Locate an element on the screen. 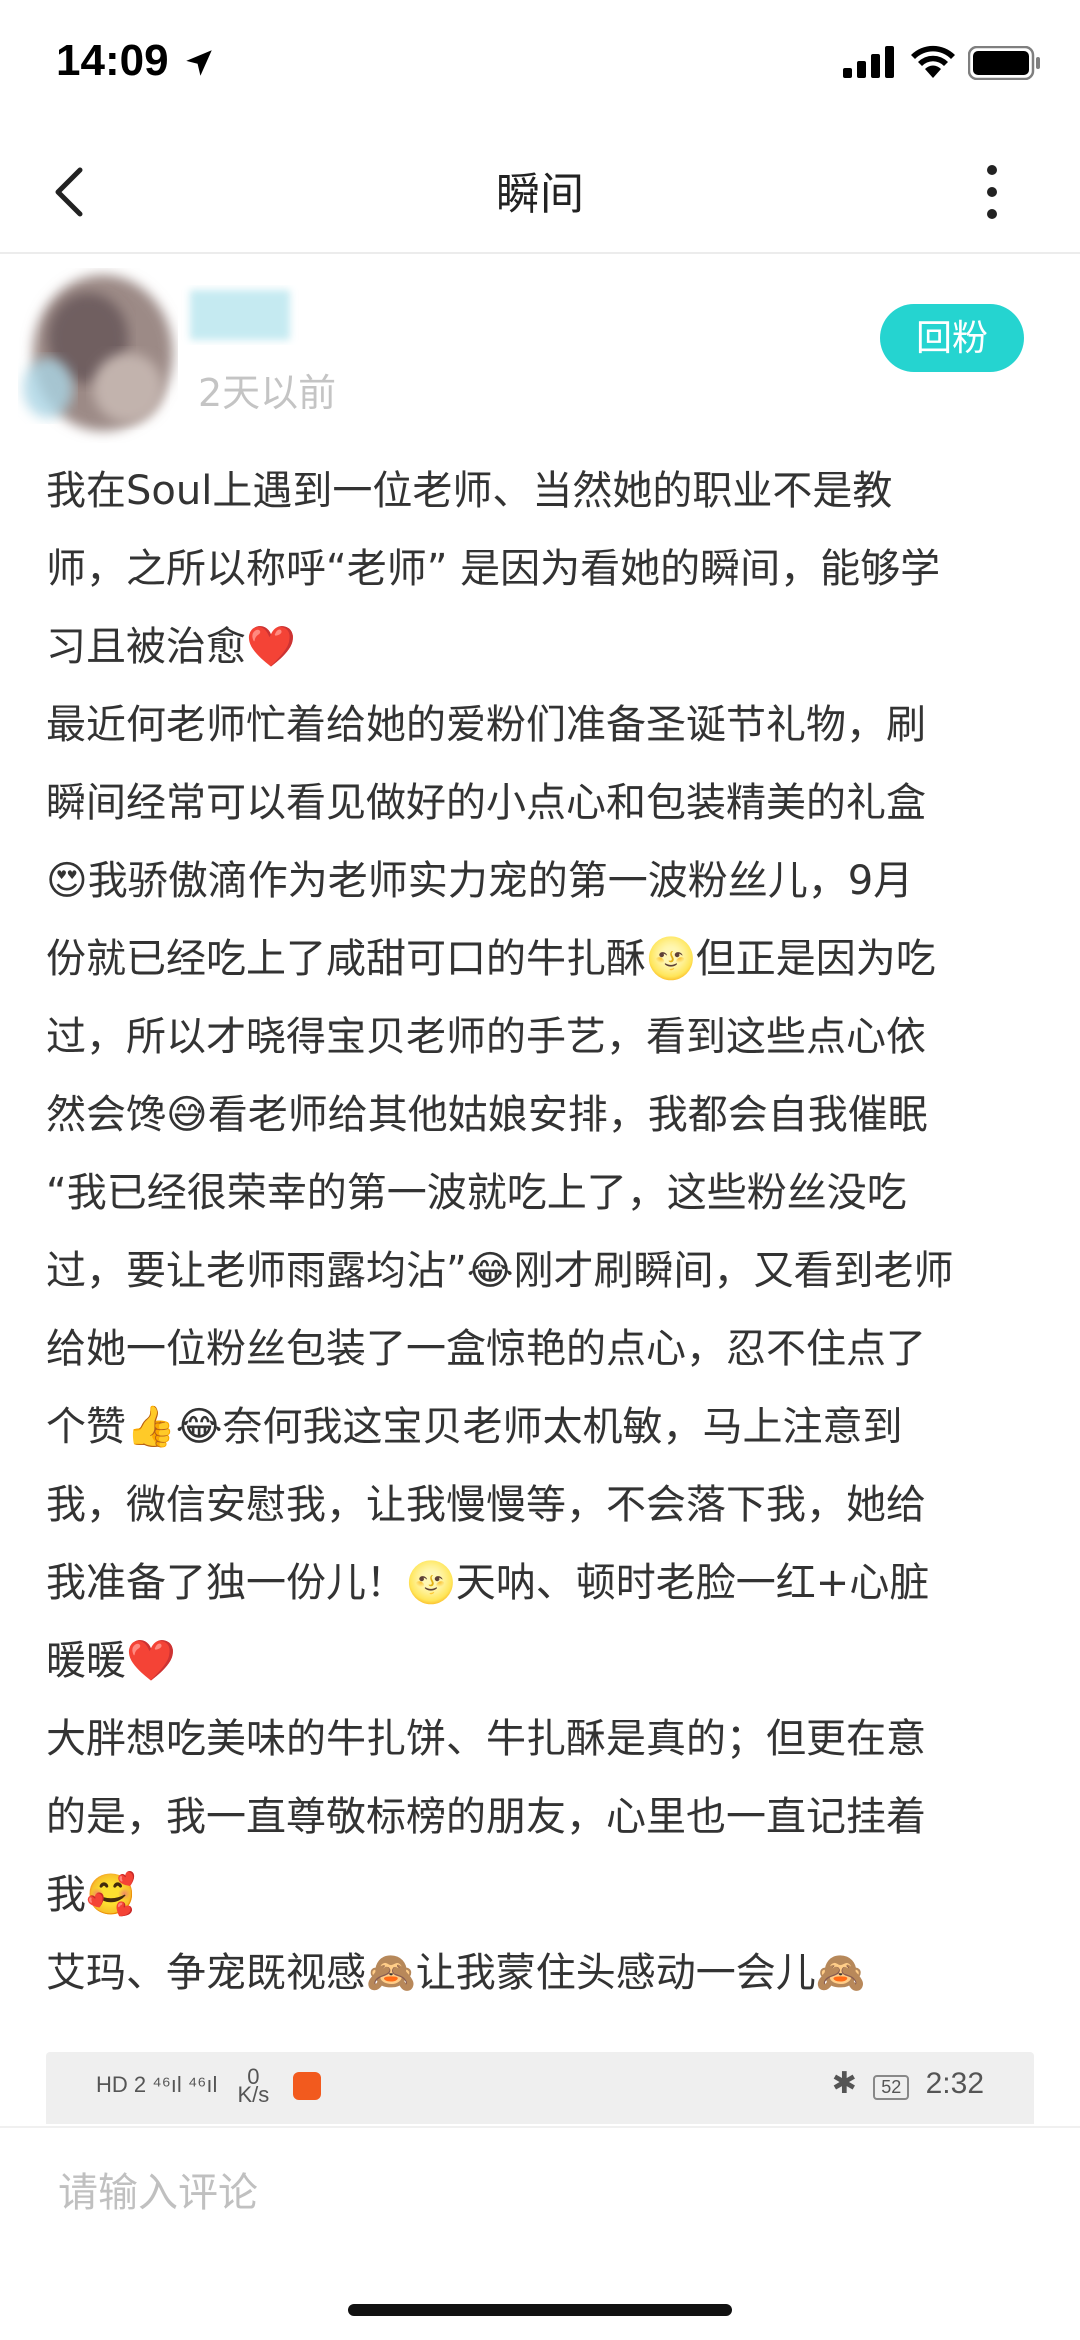  post-line: 的是，我一直尊敬标榜的朋友，心里也一直记挂着 is located at coordinates (486, 1817).